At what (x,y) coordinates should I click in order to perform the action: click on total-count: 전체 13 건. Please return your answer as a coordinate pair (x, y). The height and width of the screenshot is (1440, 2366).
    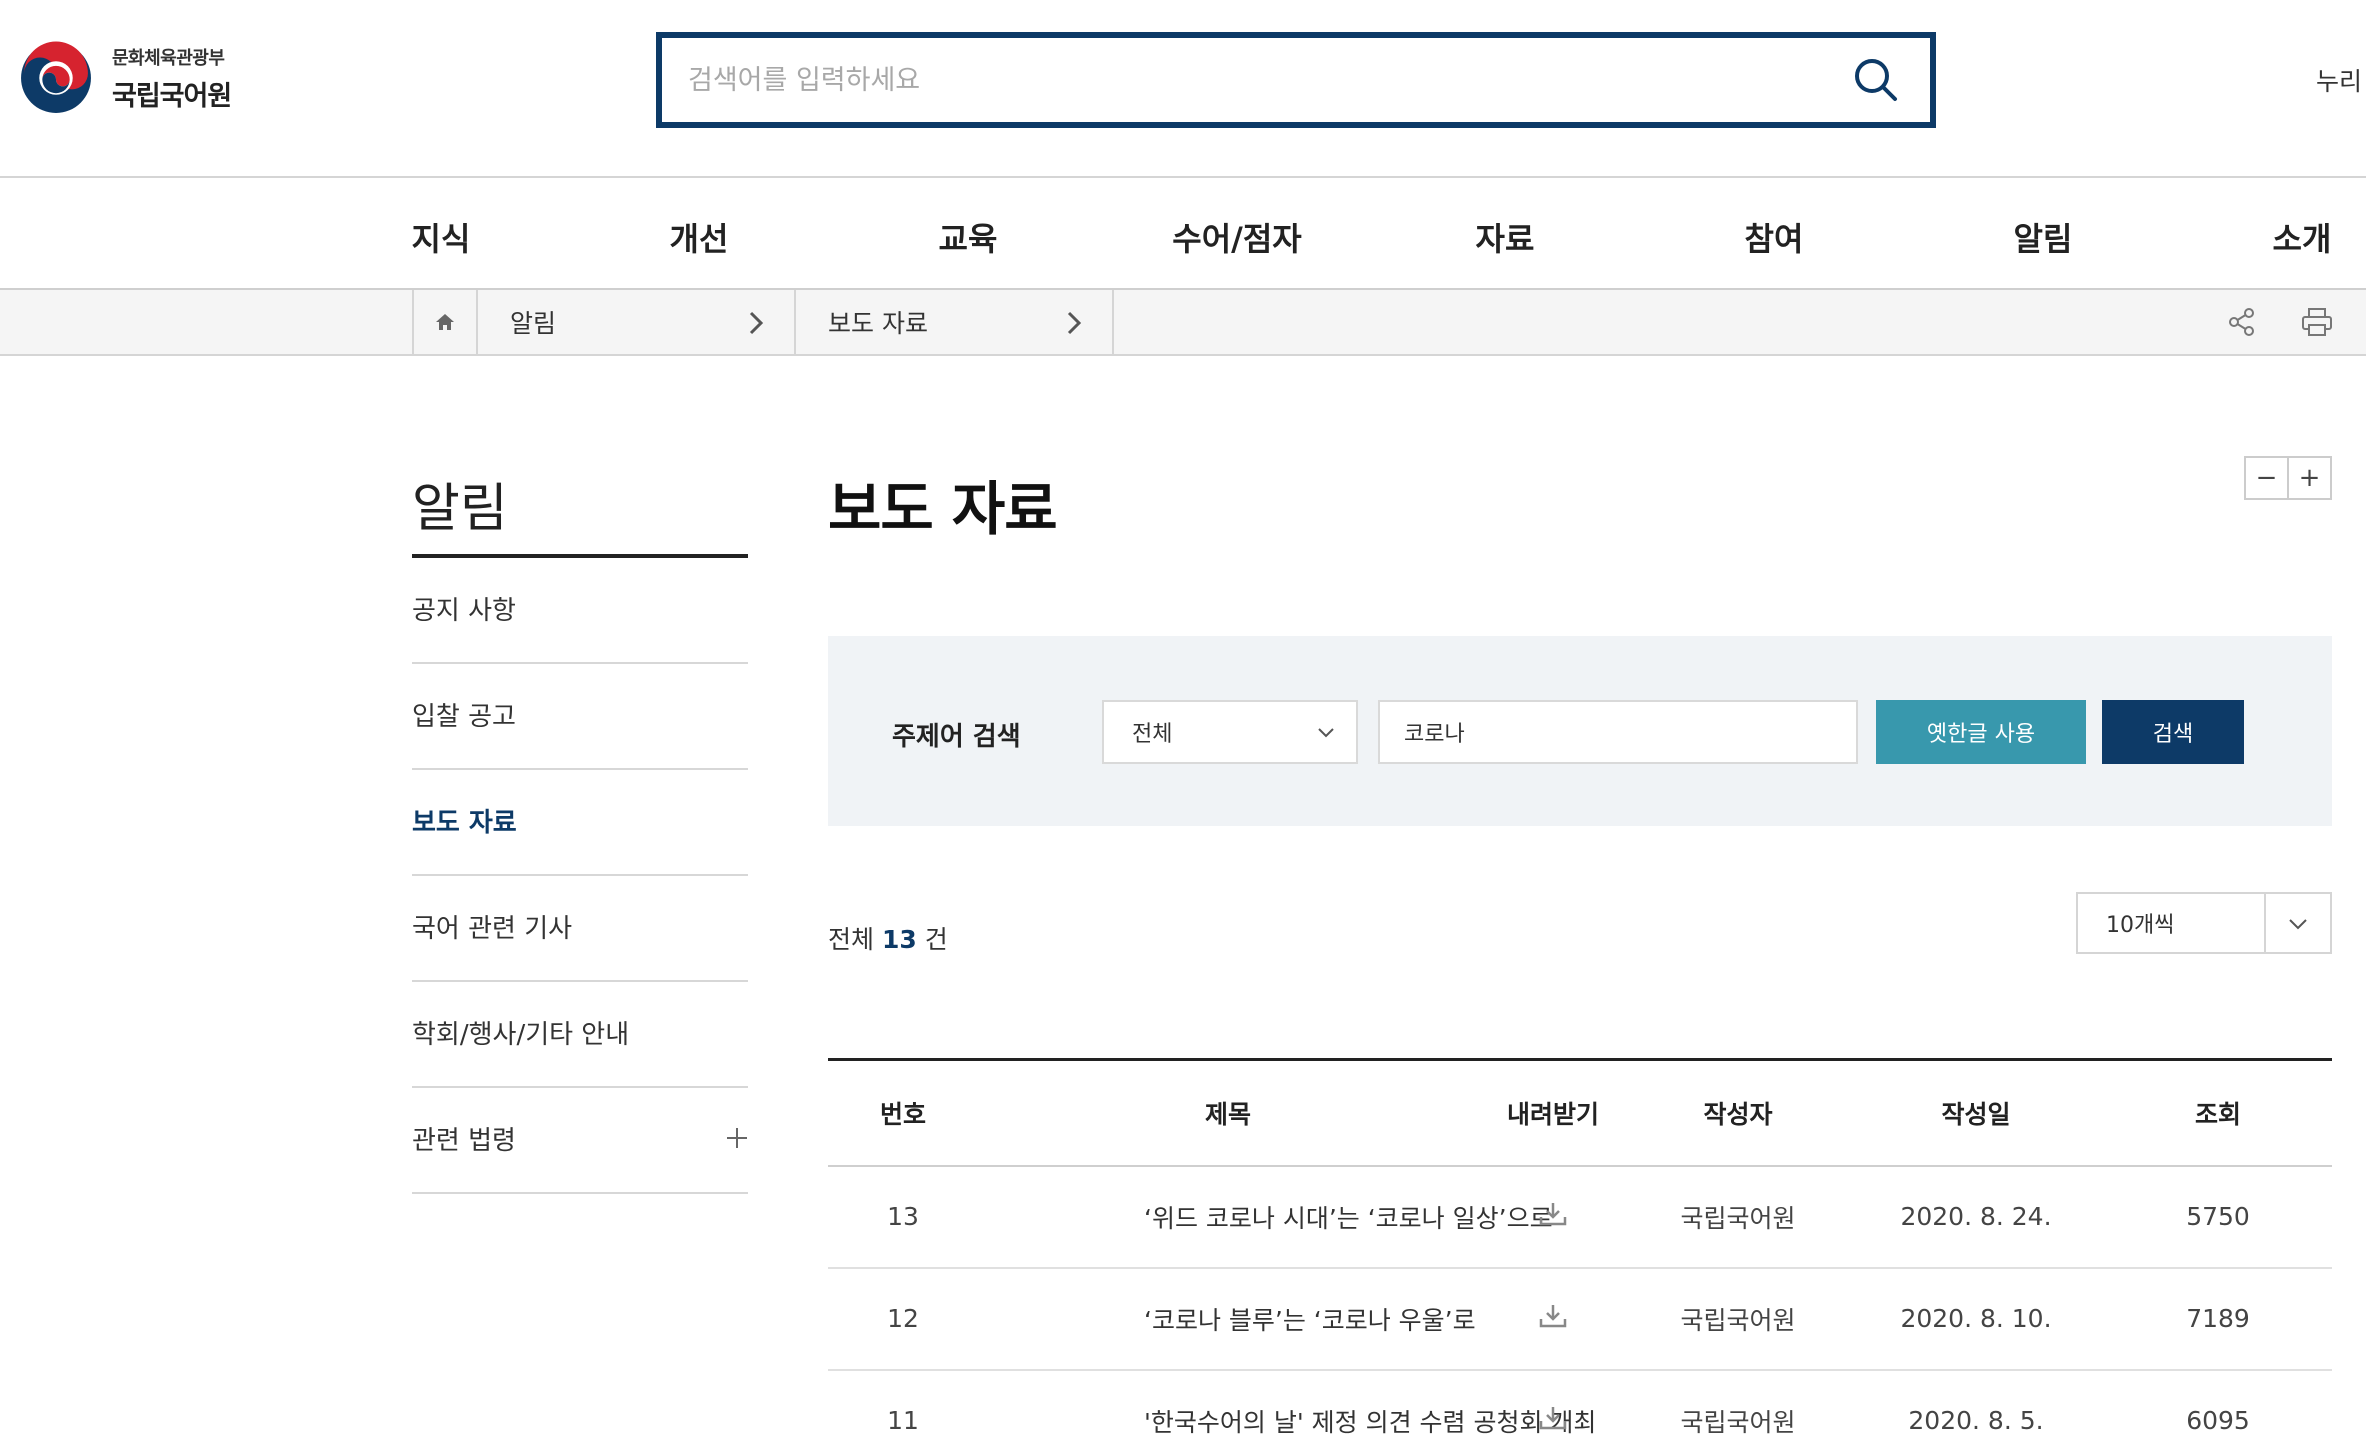
    Looking at the image, I should click on (888, 938).